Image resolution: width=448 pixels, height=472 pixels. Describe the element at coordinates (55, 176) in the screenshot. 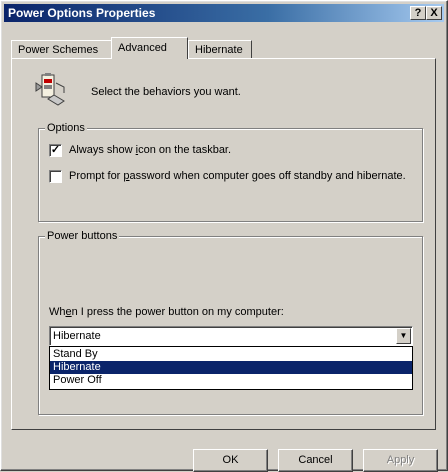

I see `prompt-password-checkbox` at that location.